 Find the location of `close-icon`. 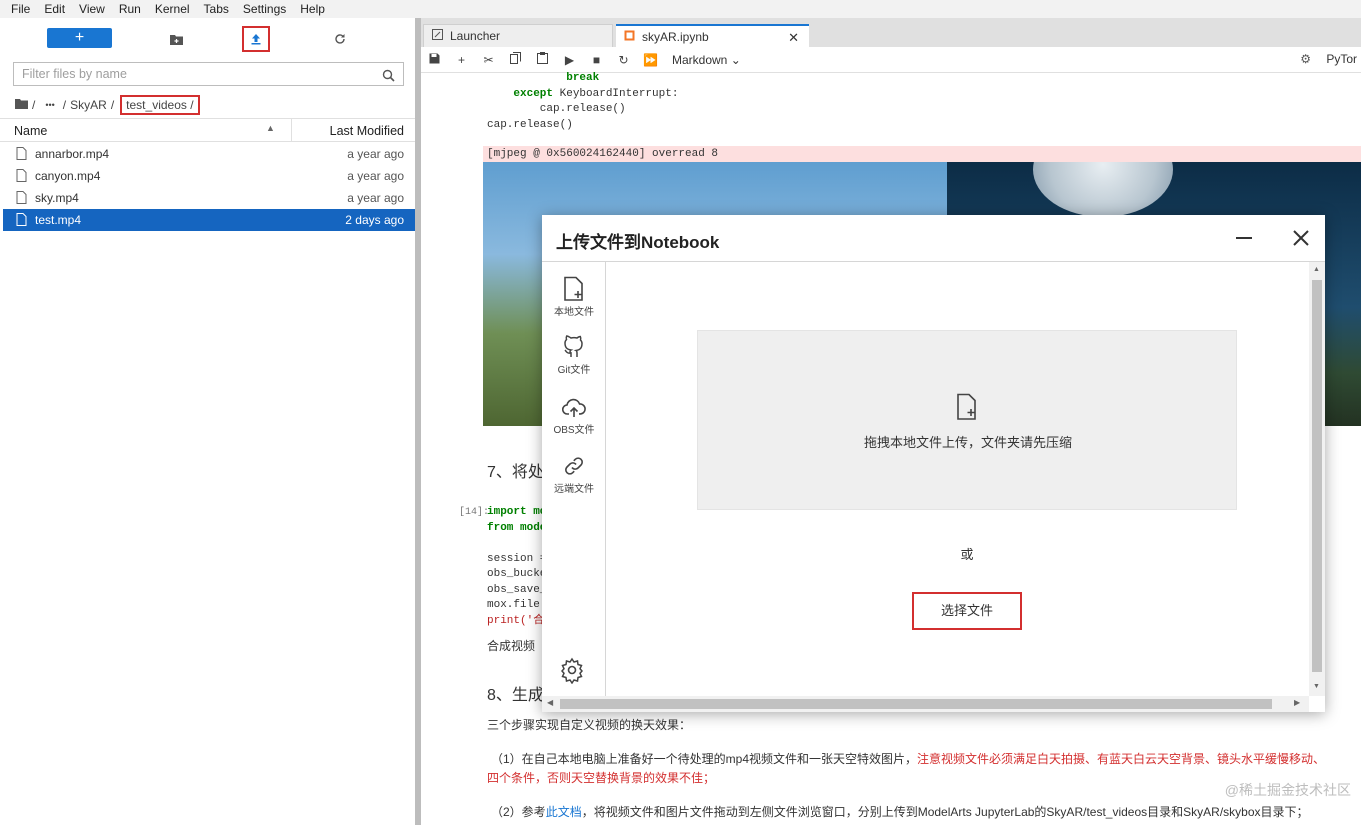

close-icon is located at coordinates (1301, 238).